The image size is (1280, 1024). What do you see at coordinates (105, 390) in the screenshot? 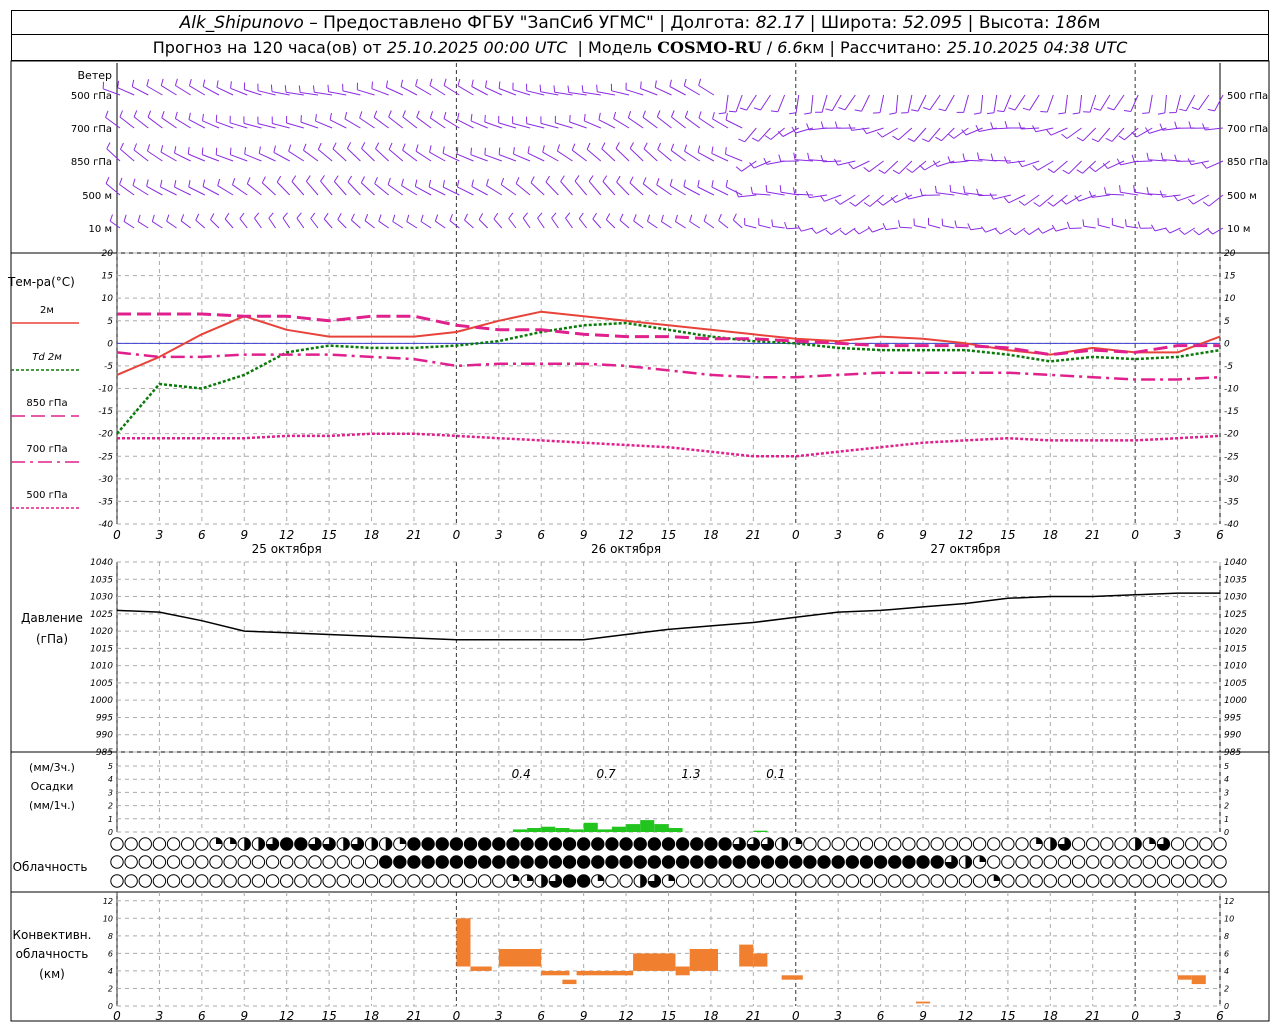
I see `temp-ytick-left: -10` at bounding box center [105, 390].